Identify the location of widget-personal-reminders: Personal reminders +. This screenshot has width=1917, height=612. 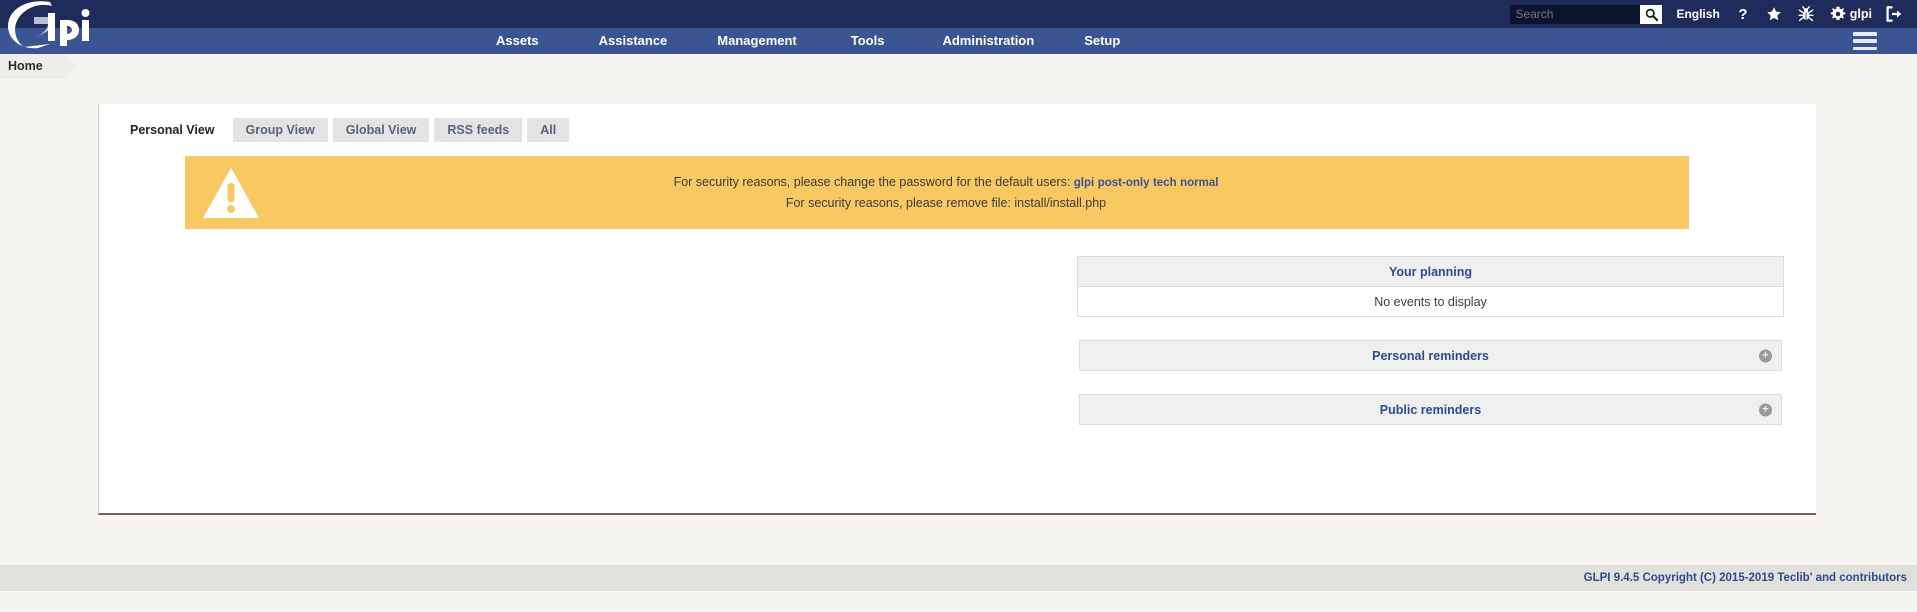
(1430, 355).